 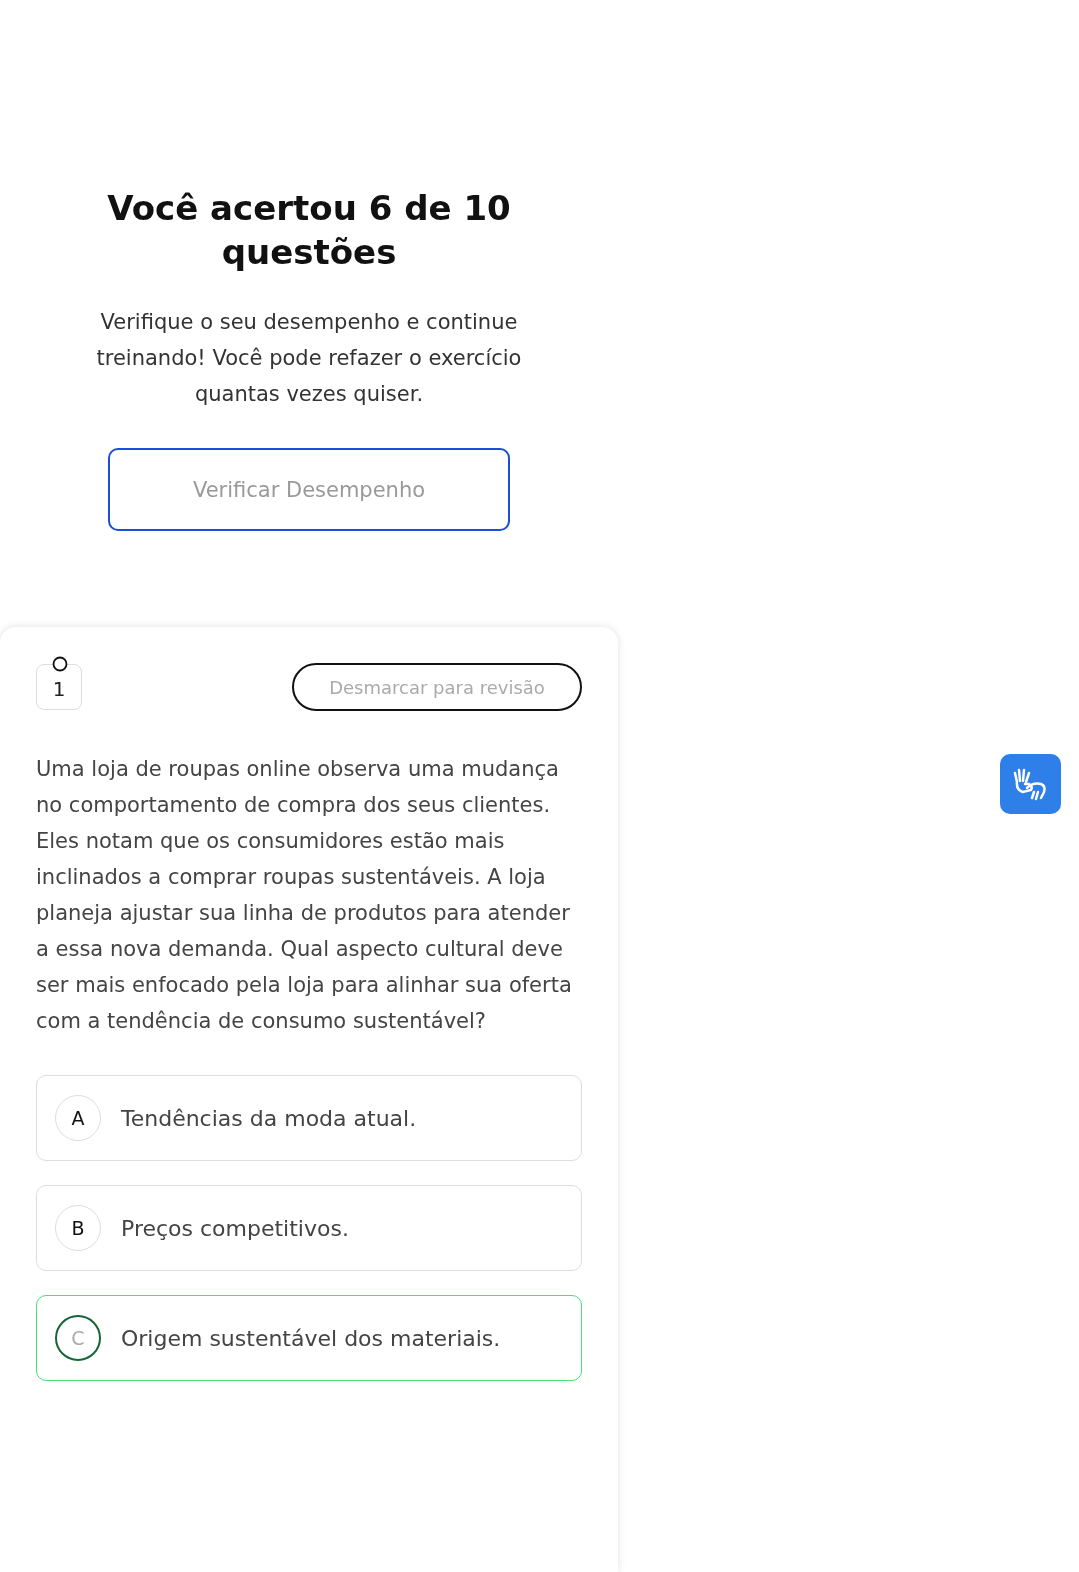 I want to click on answer-option: B Preços competitivos., so click(x=309, y=1228).